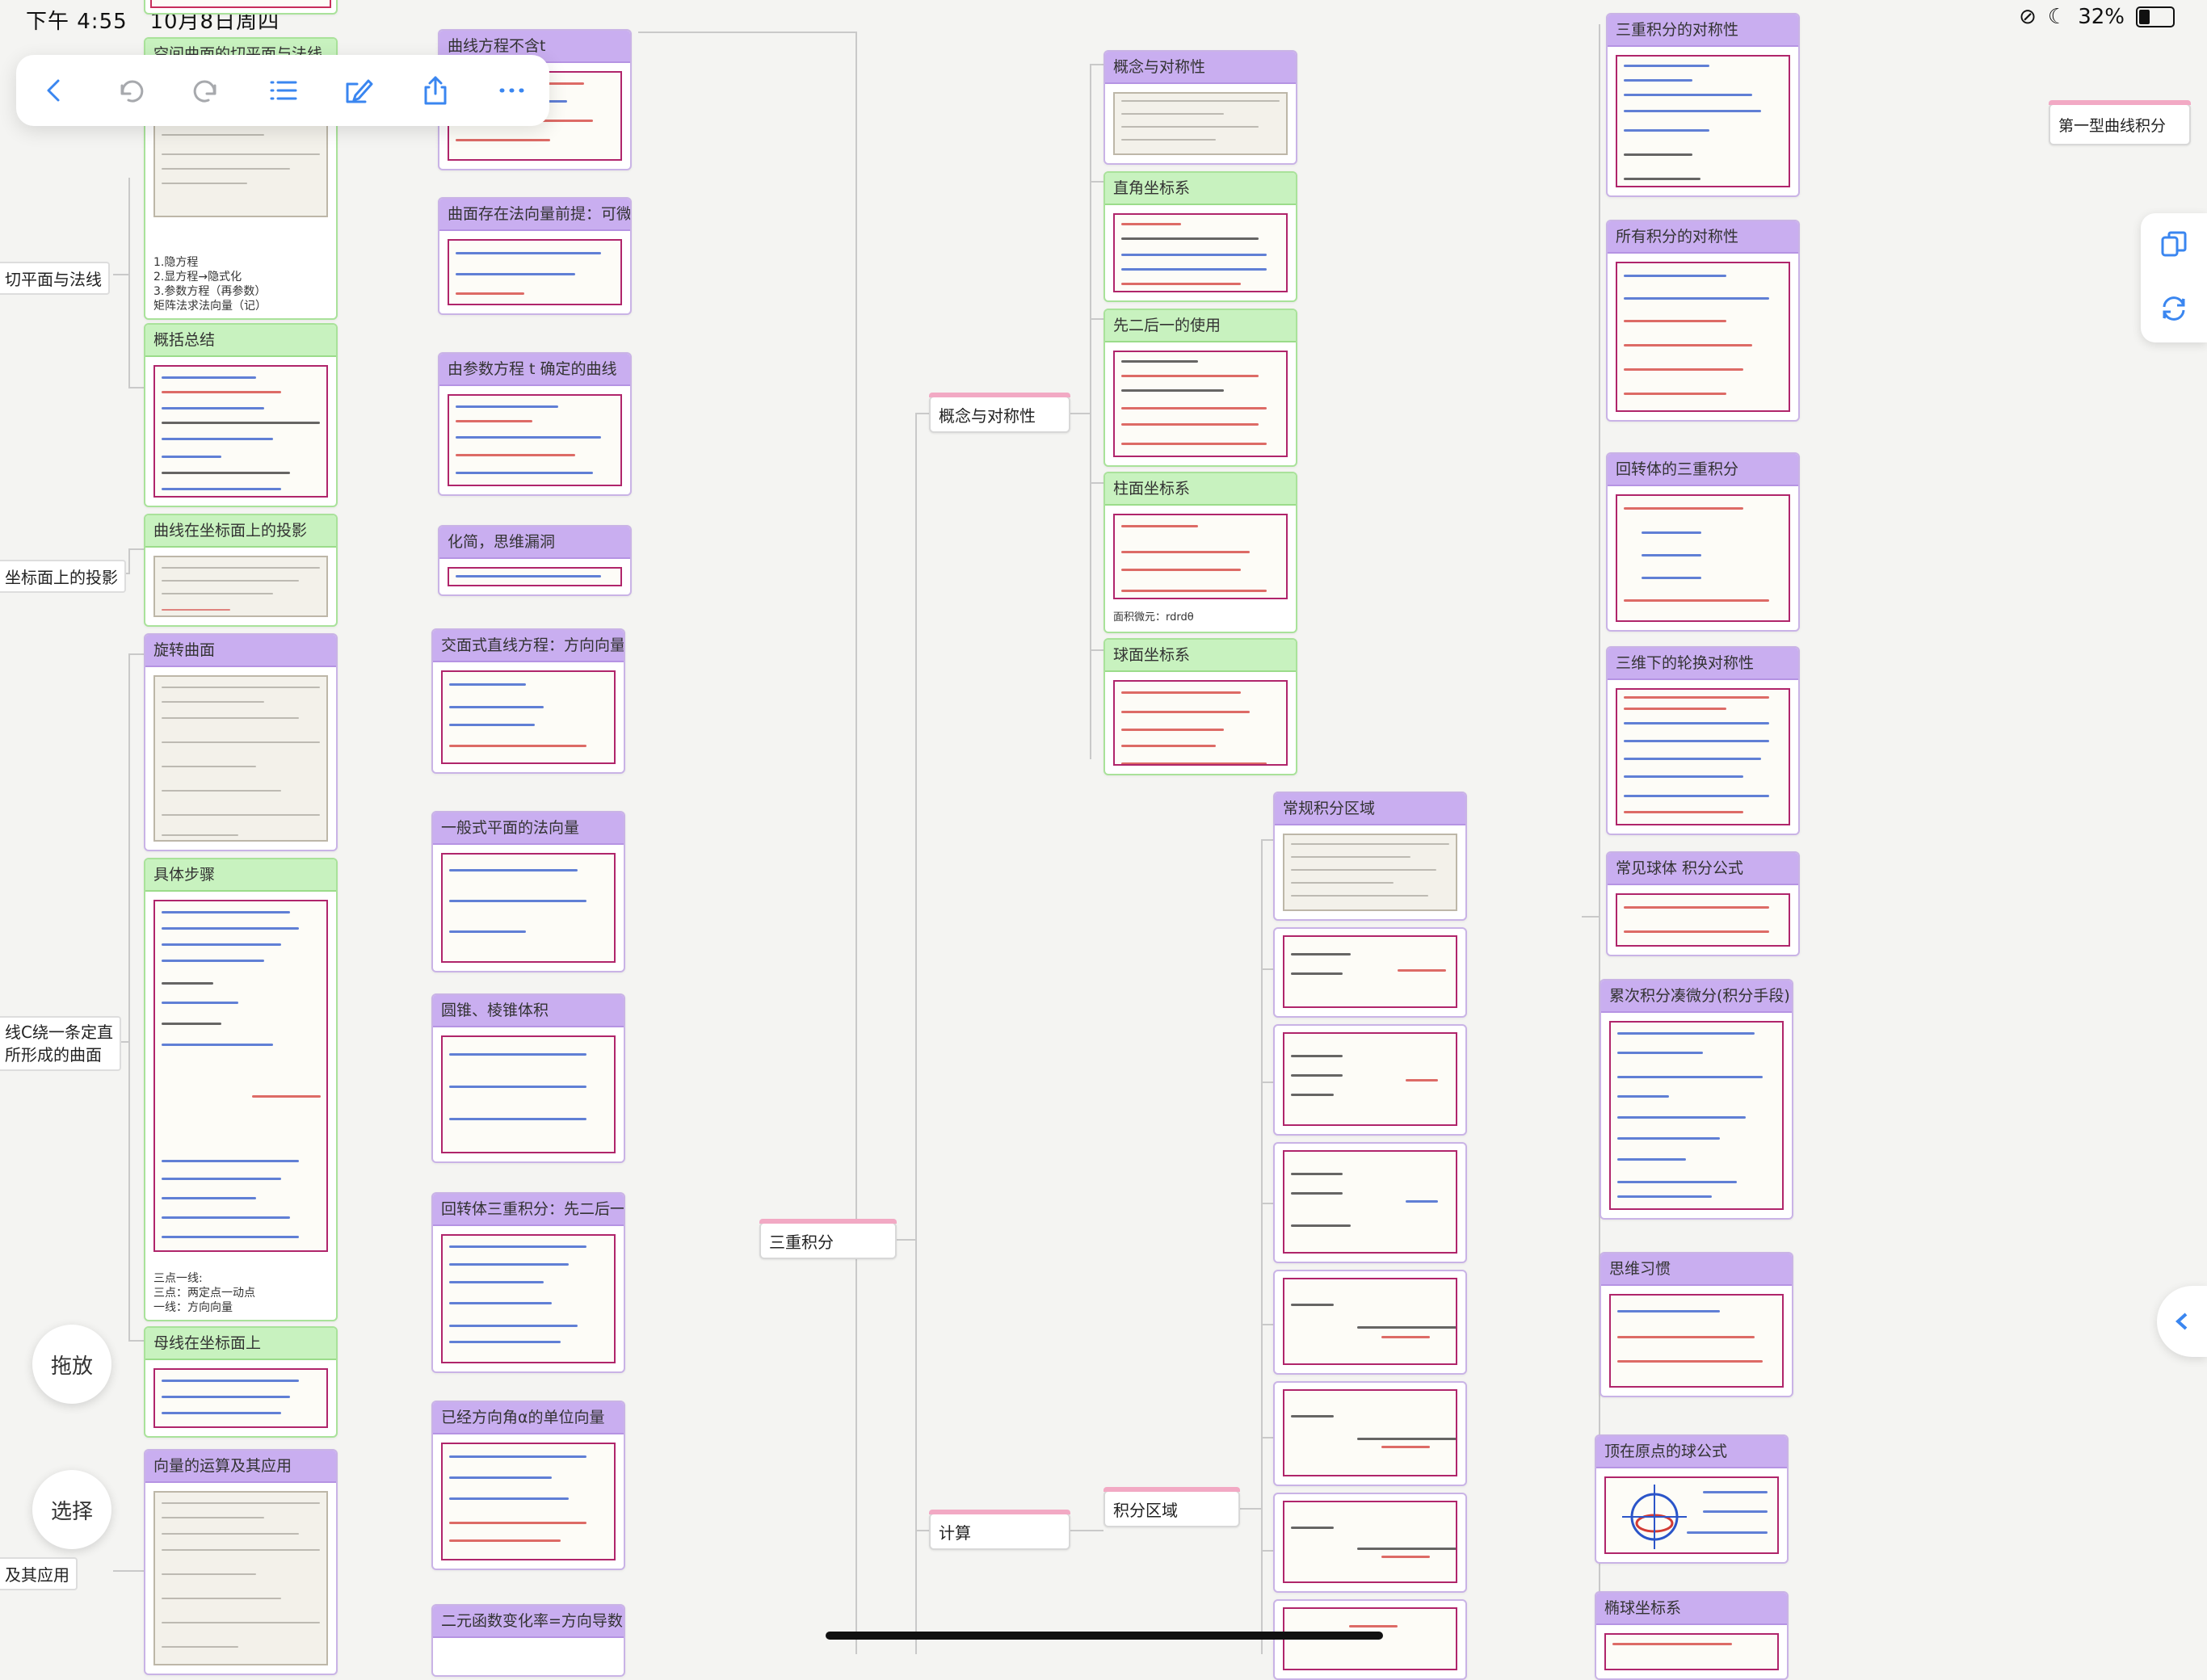 This screenshot has width=2207, height=1680. What do you see at coordinates (535, 424) in the screenshot?
I see `note-card-c3: 由参数方程 t 确定的曲线` at bounding box center [535, 424].